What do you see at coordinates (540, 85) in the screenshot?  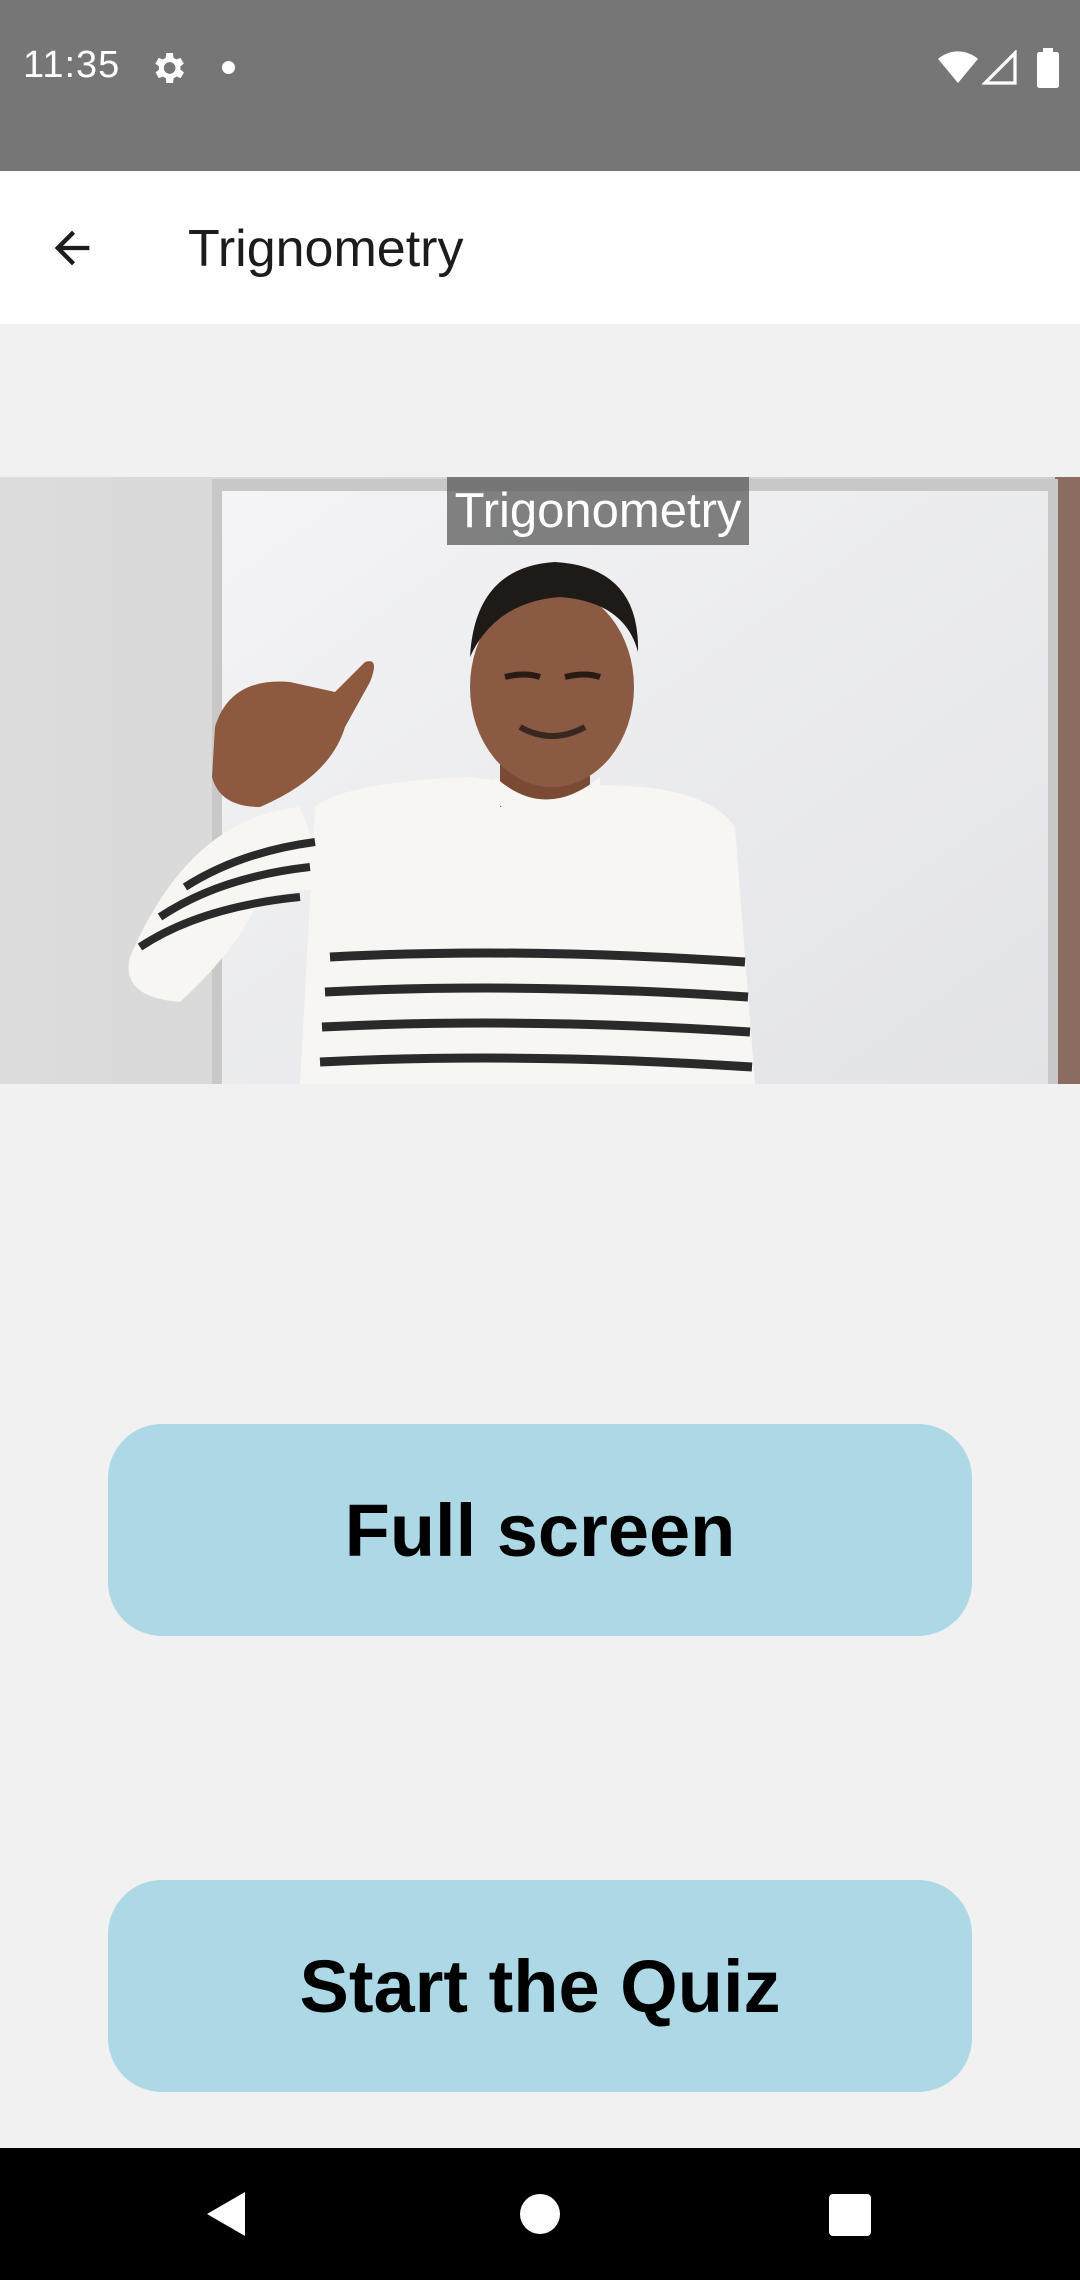 I see `status-bar: 11:35` at bounding box center [540, 85].